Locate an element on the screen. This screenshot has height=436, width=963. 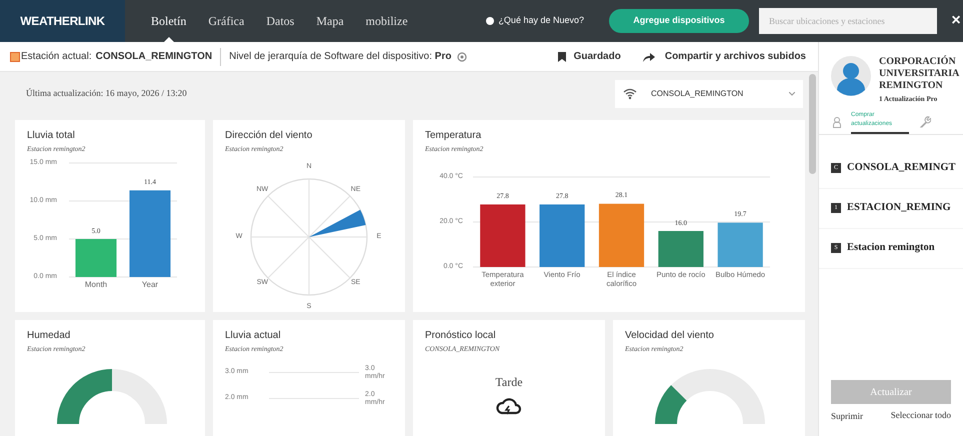
saved-button: Guardado is located at coordinates (589, 56).